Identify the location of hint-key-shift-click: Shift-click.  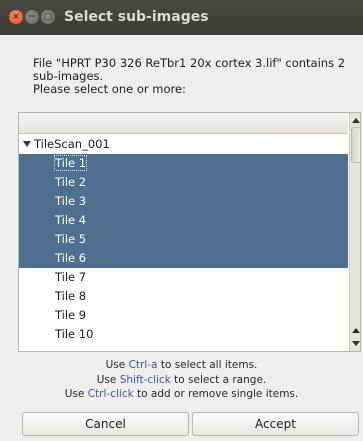
(145, 379).